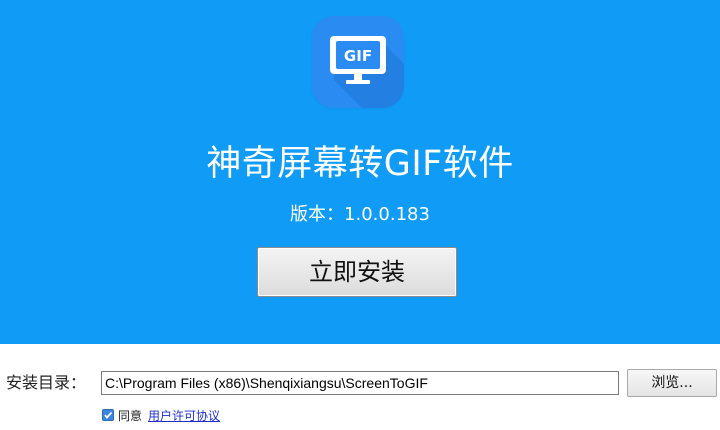  Describe the element at coordinates (46, 382) in the screenshot. I see `install-directory-label: 安装目录：` at that location.